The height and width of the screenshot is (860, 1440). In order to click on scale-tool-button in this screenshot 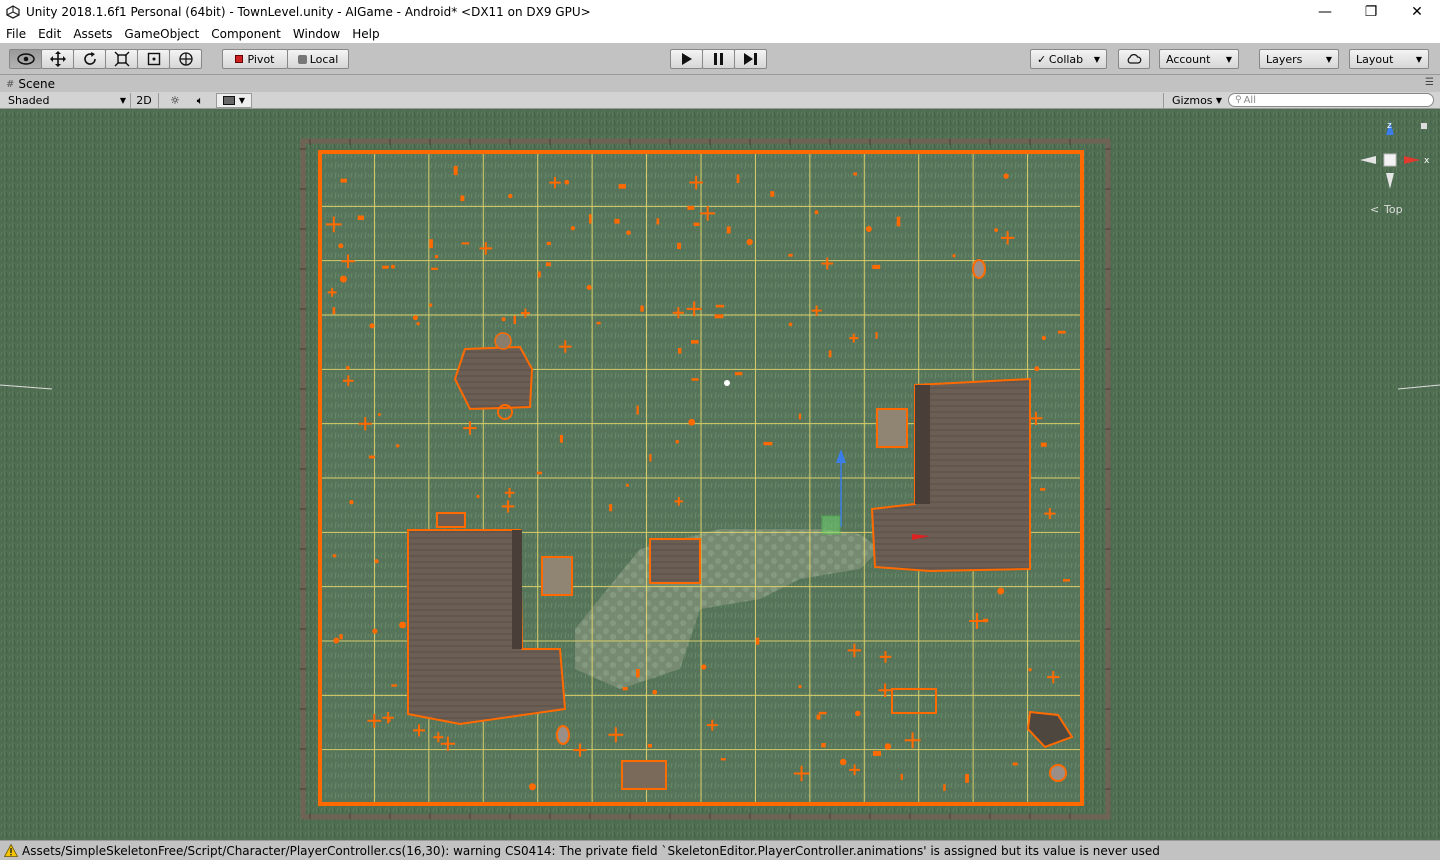, I will do `click(121, 59)`.